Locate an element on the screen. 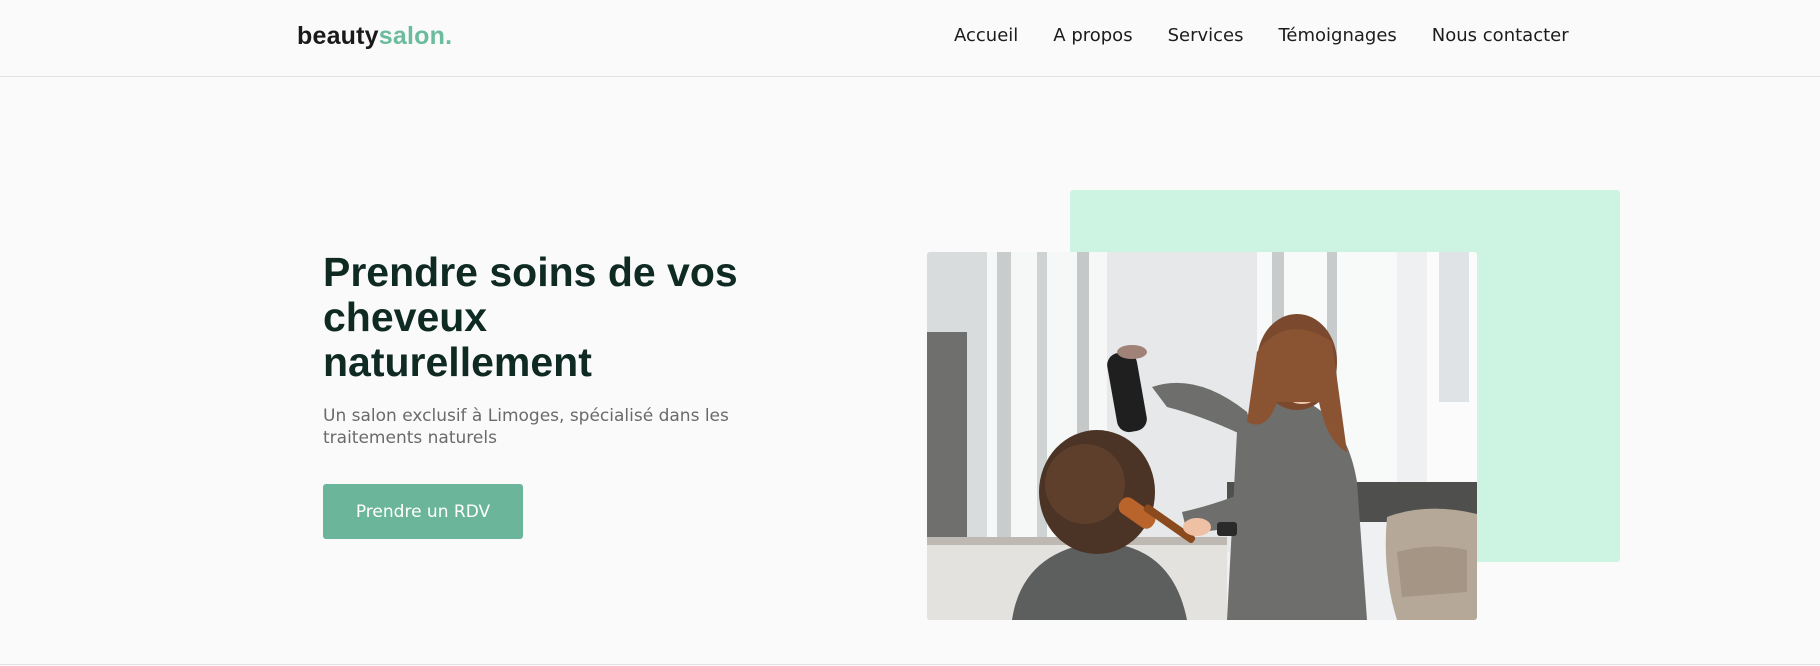 Image resolution: width=1820 pixels, height=666 pixels. hero-title-line: cheveux is located at coordinates (405, 317).